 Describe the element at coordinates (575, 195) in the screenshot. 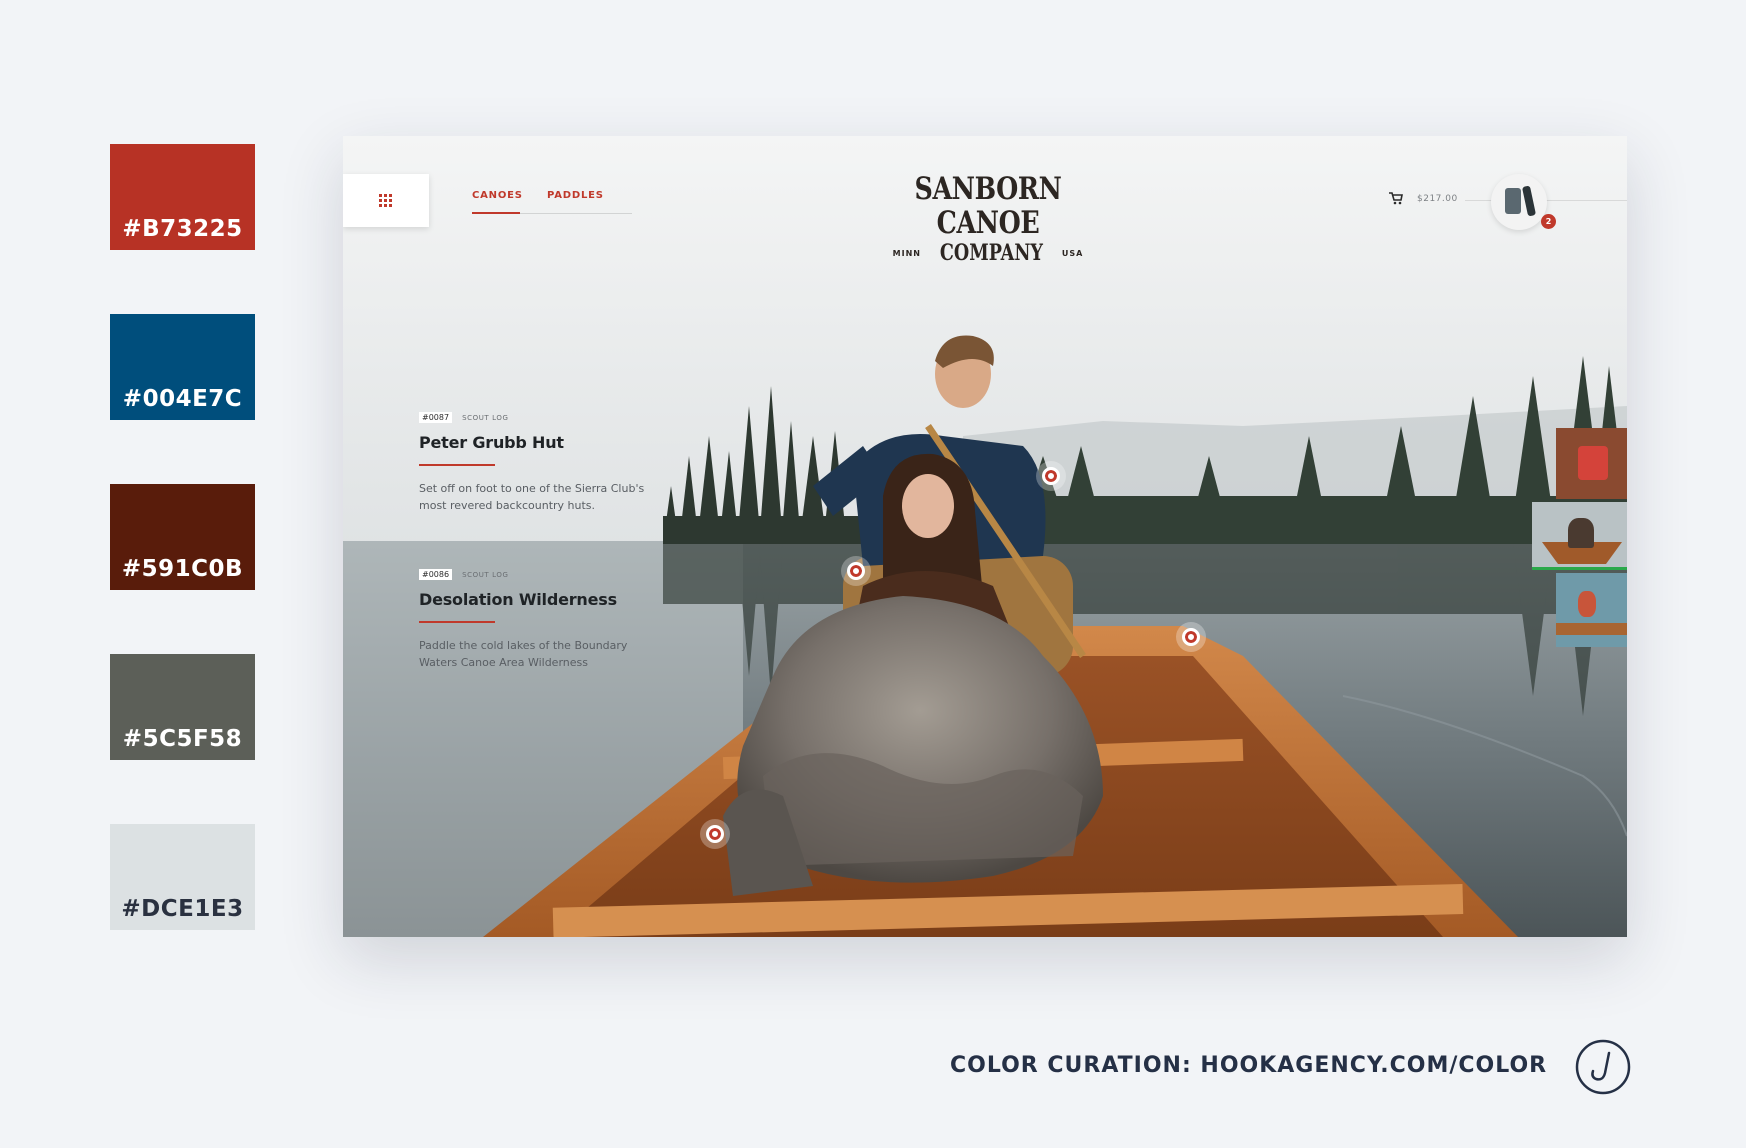

I see `tab-paddles: PADDLES` at that location.